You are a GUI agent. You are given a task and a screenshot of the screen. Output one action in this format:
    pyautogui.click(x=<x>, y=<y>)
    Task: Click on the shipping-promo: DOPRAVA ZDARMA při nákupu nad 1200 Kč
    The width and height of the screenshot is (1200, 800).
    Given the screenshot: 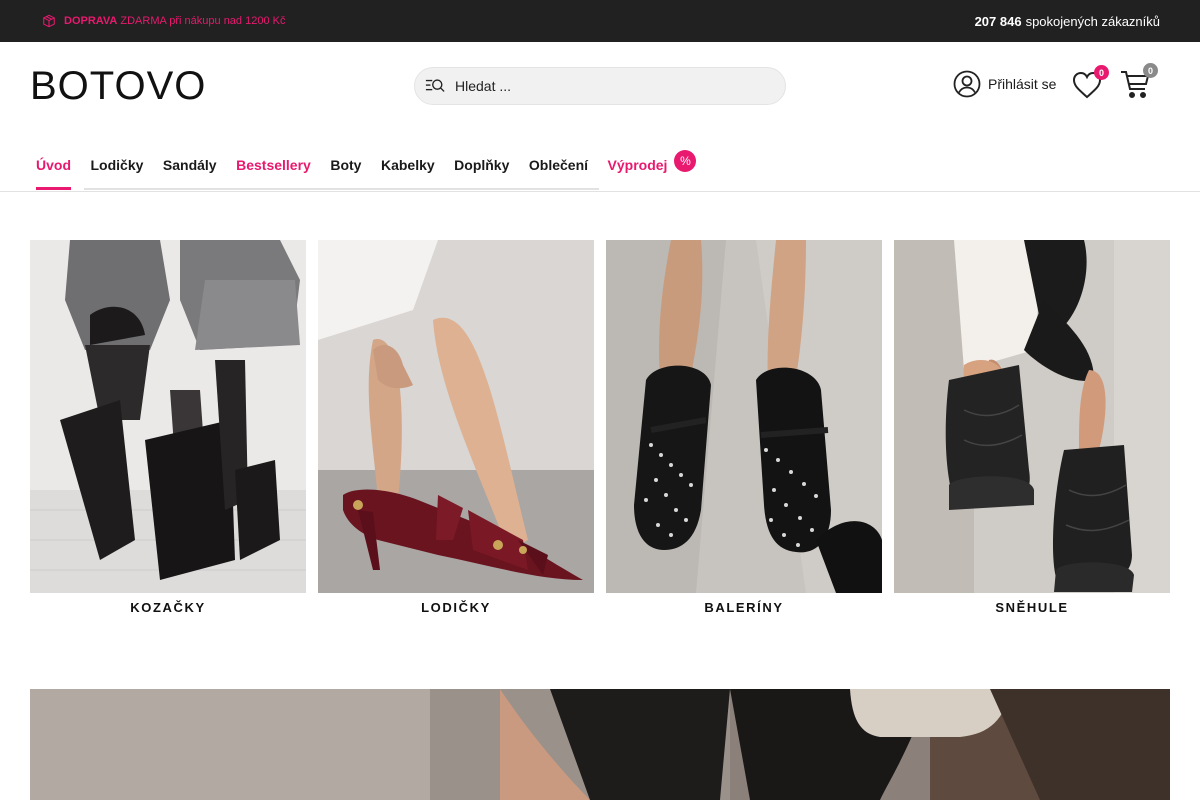 What is the action you would take?
    pyautogui.click(x=163, y=21)
    